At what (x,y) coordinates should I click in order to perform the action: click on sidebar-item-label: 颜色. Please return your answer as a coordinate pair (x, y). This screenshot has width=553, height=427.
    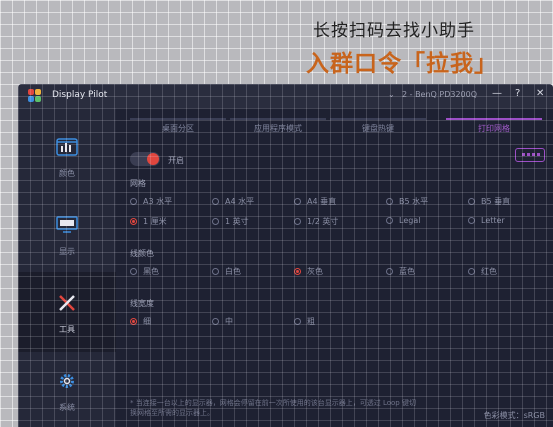
    Looking at the image, I should click on (67, 173).